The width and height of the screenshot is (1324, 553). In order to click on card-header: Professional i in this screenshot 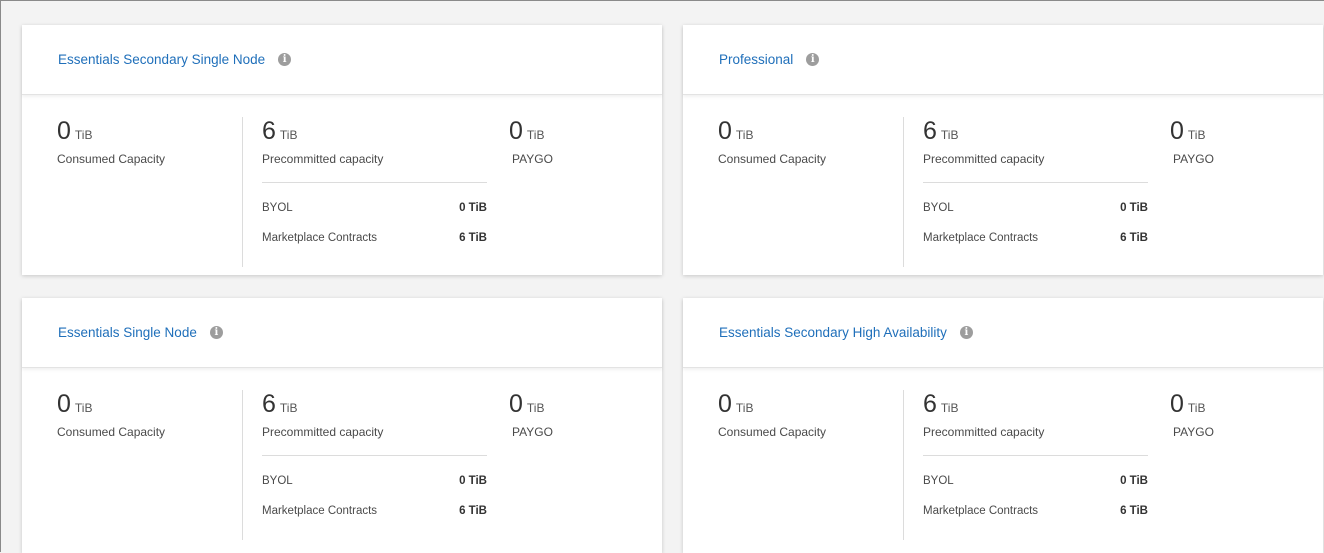, I will do `click(1003, 60)`.